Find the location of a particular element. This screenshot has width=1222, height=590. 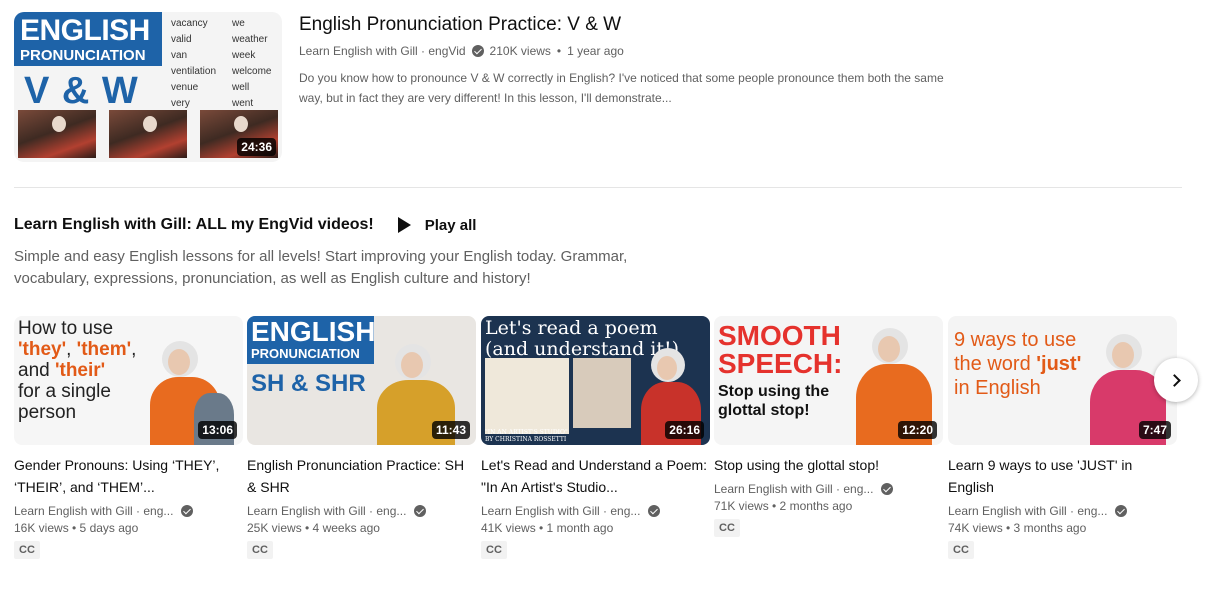

play-all-button: Play all is located at coordinates (437, 225).